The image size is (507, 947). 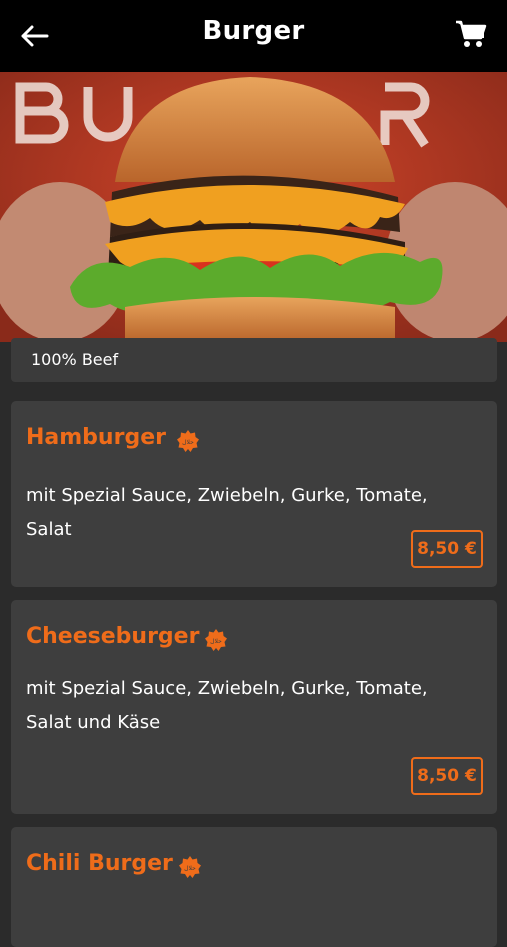 What do you see at coordinates (254, 360) in the screenshot?
I see `category-note-banner: 100% Beef` at bounding box center [254, 360].